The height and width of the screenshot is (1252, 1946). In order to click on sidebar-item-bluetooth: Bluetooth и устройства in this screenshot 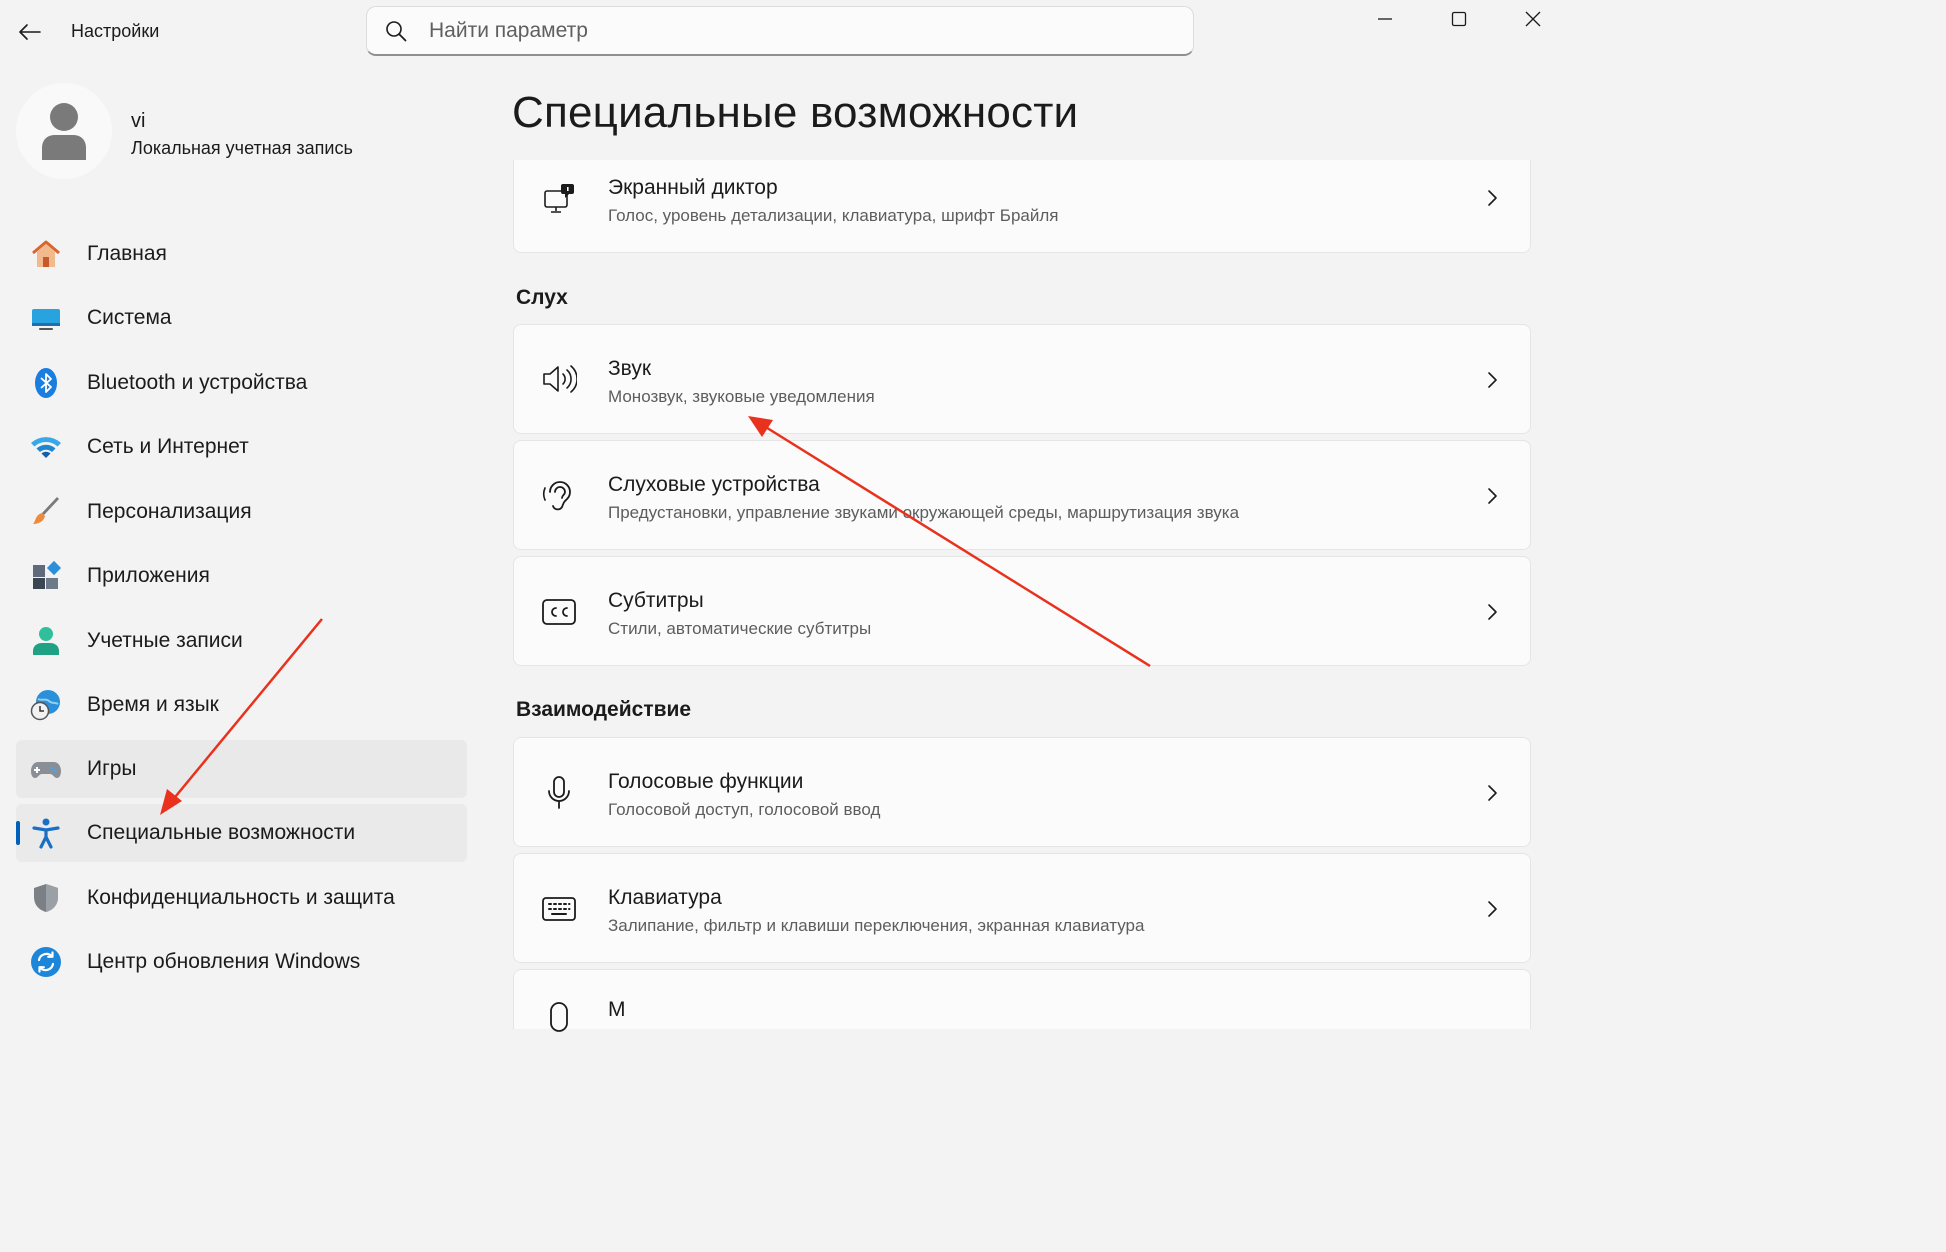, I will do `click(241, 383)`.